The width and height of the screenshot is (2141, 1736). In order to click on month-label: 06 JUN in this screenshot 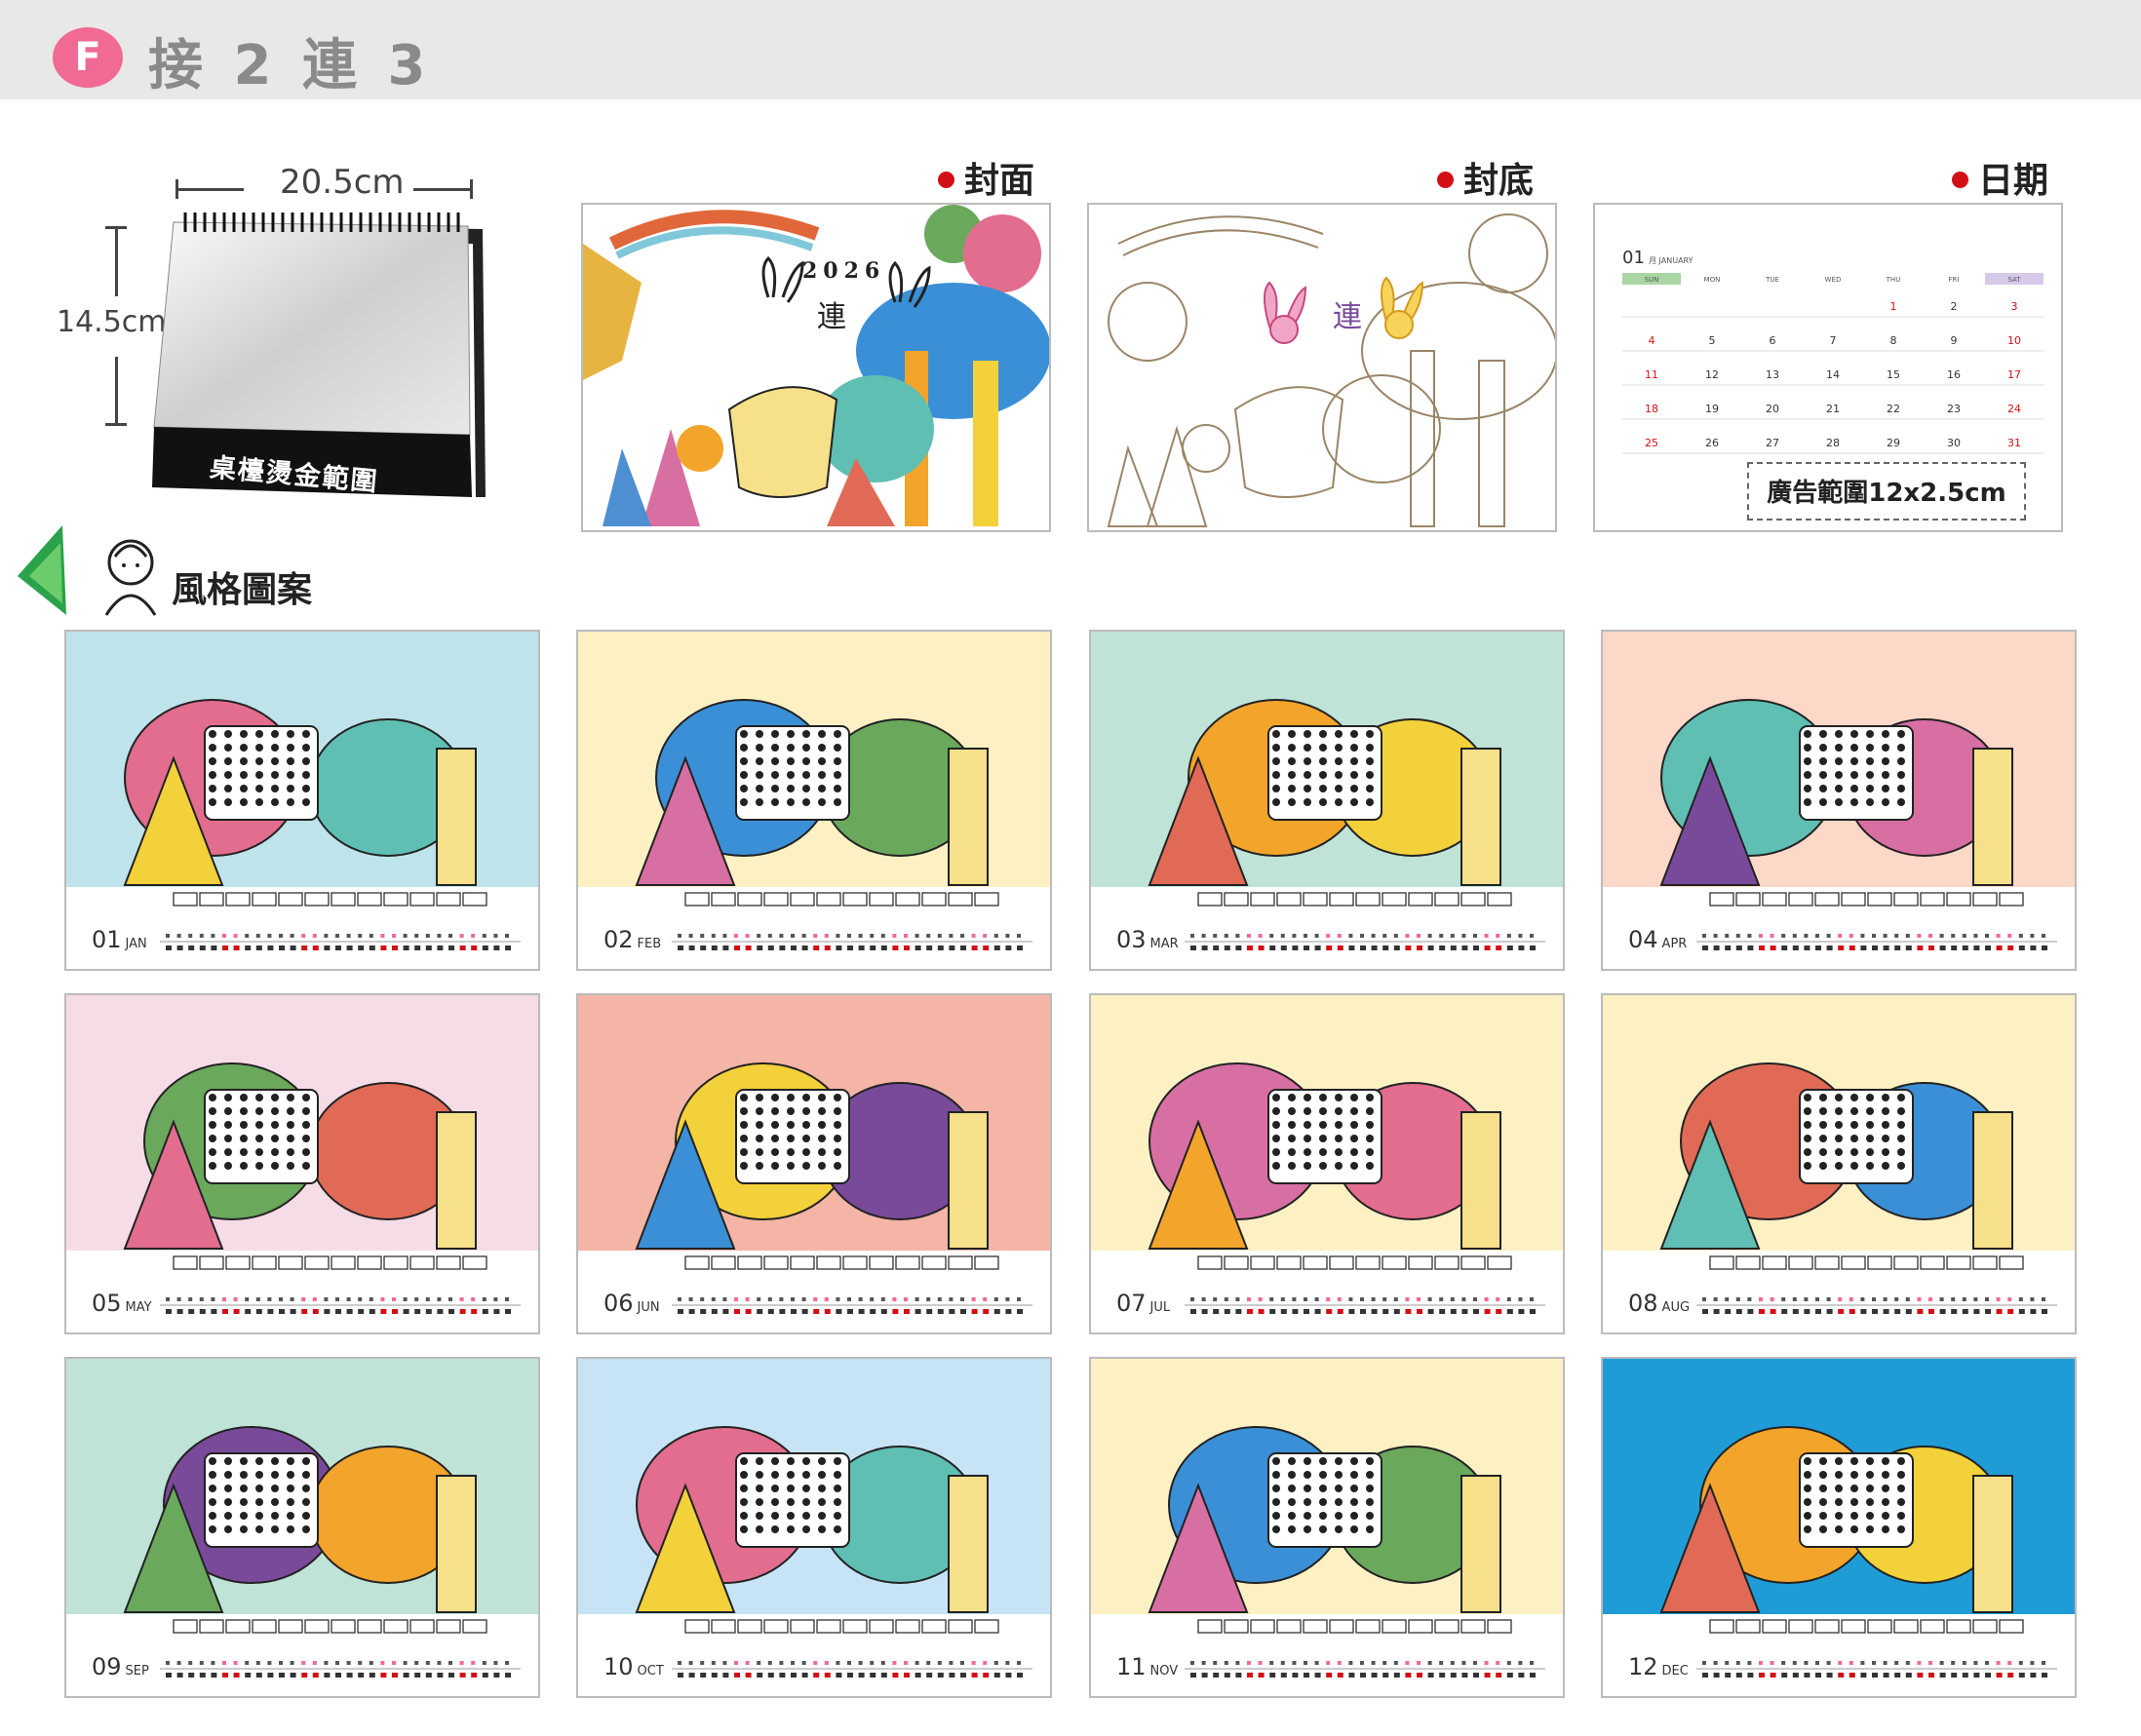, I will do `click(631, 1303)`.